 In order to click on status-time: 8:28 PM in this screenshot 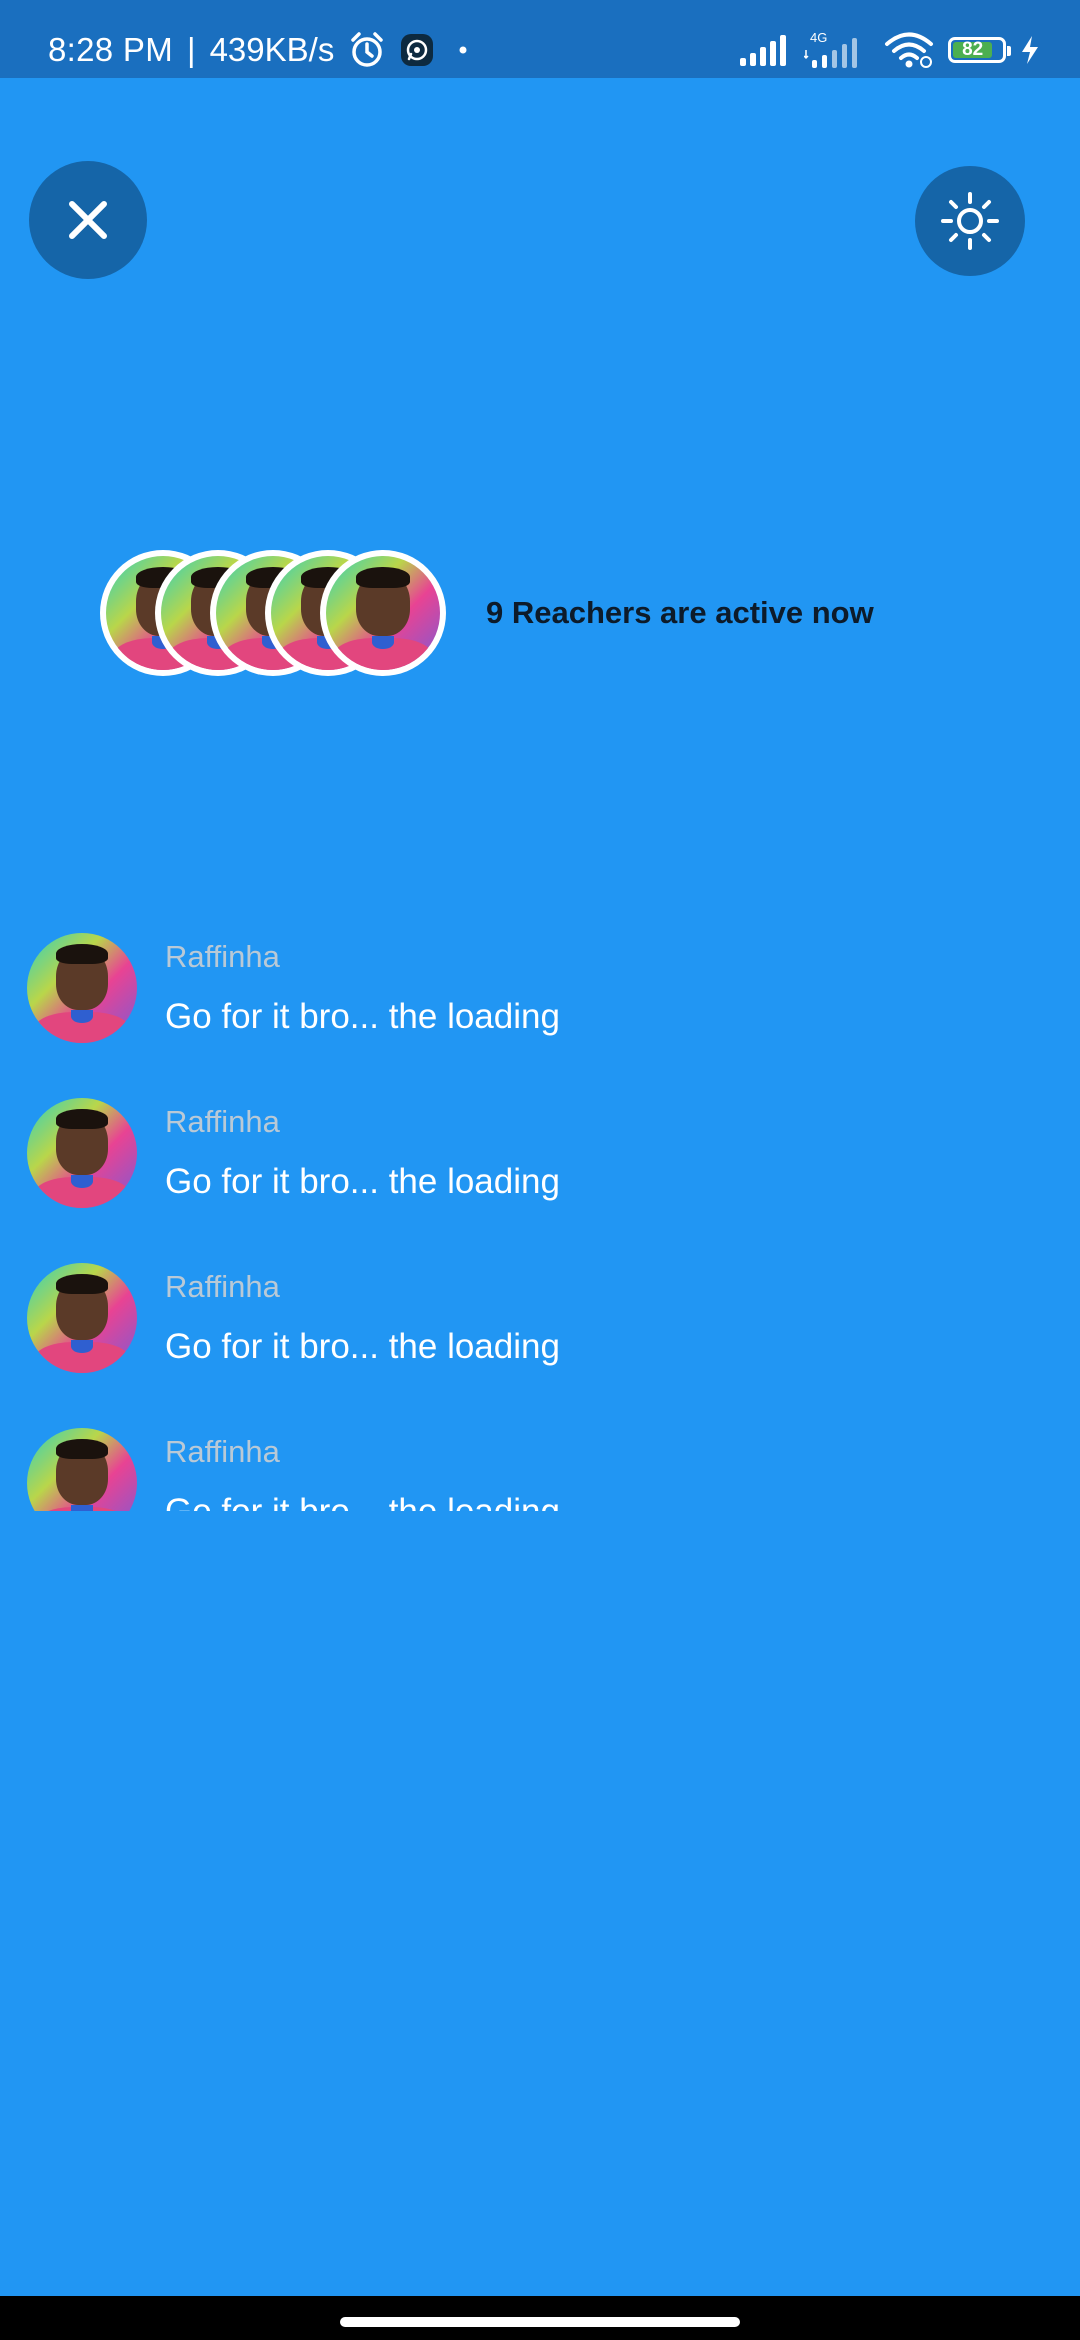, I will do `click(110, 49)`.